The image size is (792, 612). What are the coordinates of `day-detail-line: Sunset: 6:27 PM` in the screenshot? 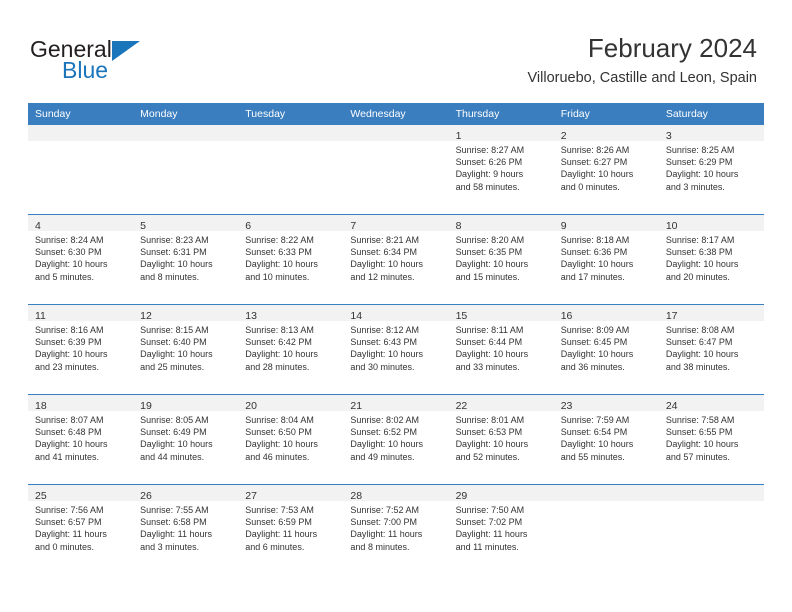 It's located at (594, 162).